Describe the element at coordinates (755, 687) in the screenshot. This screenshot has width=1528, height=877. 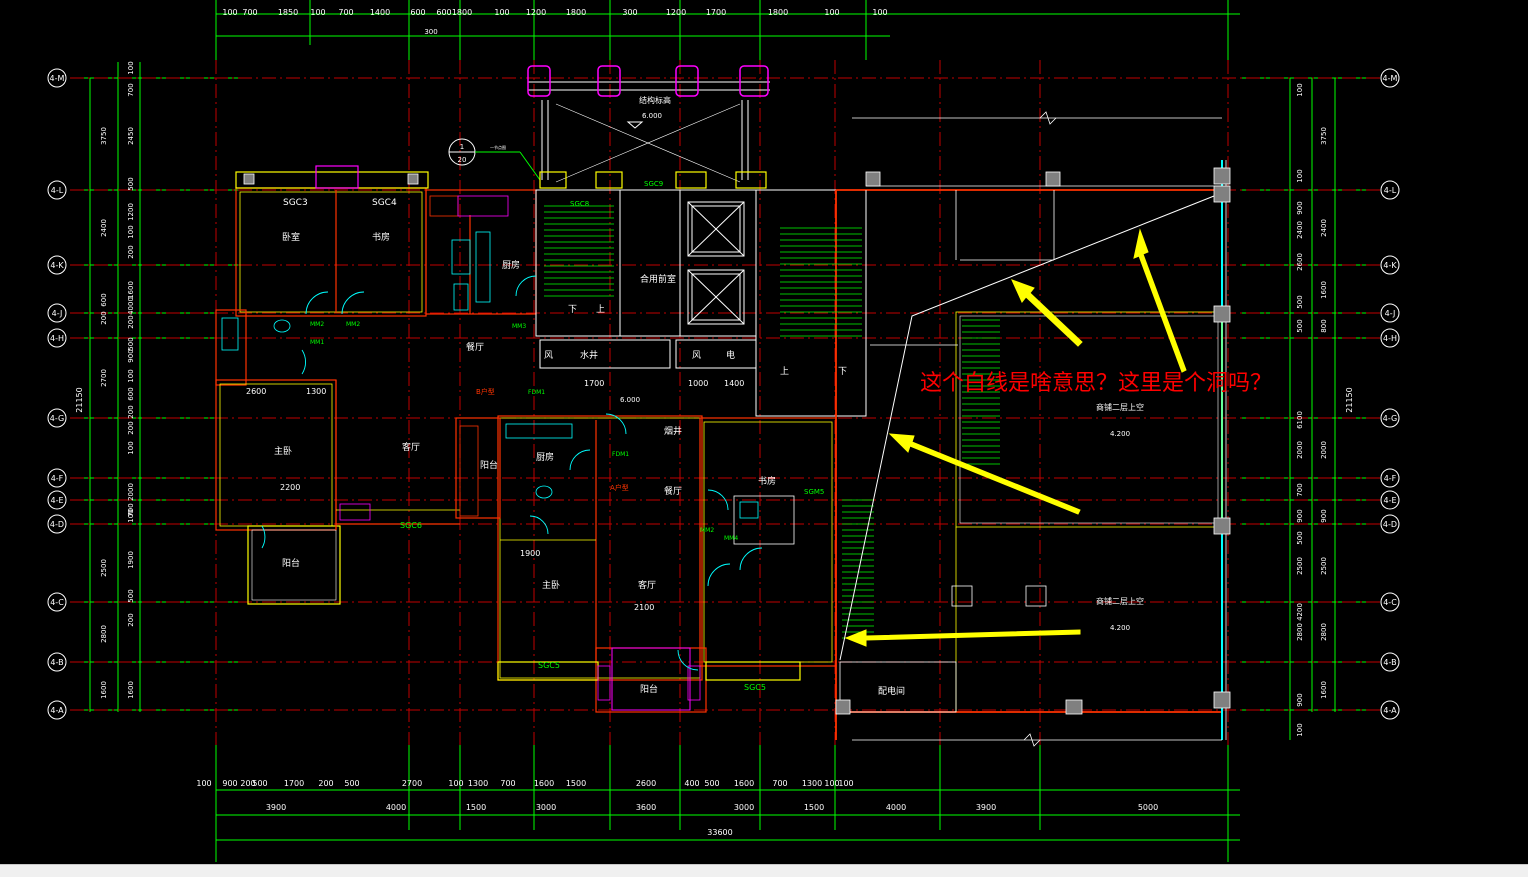
I see `label-sgc5-b: SGC5` at that location.